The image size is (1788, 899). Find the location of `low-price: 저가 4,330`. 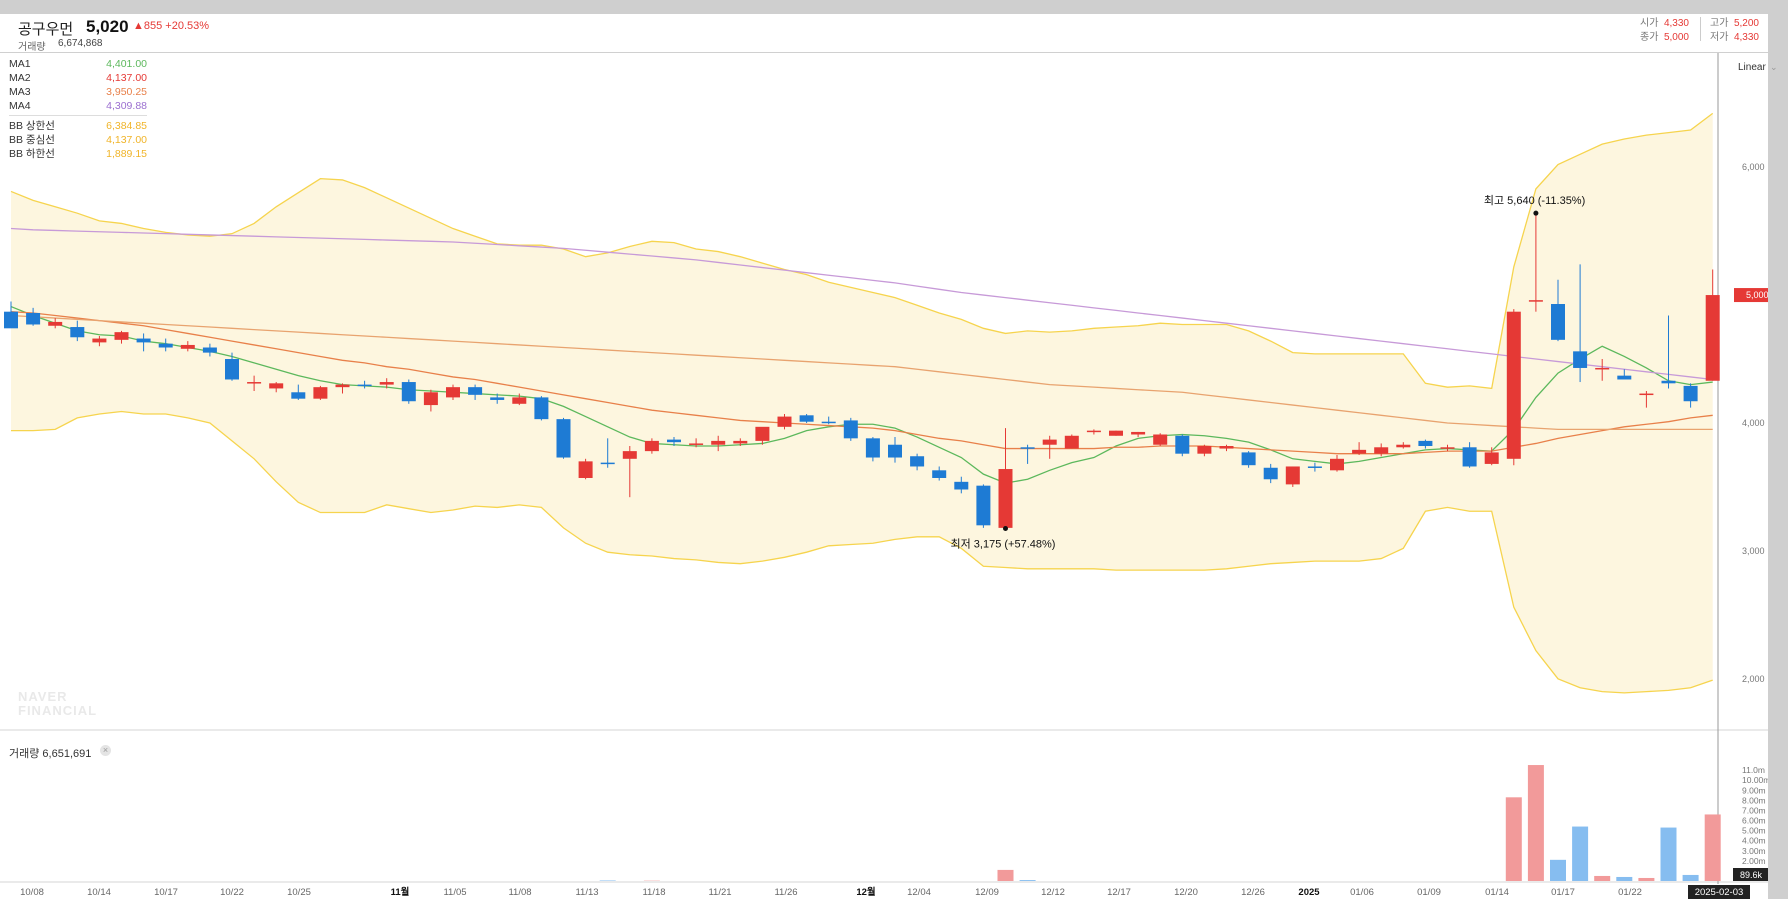

low-price: 저가 4,330 is located at coordinates (1734, 37).